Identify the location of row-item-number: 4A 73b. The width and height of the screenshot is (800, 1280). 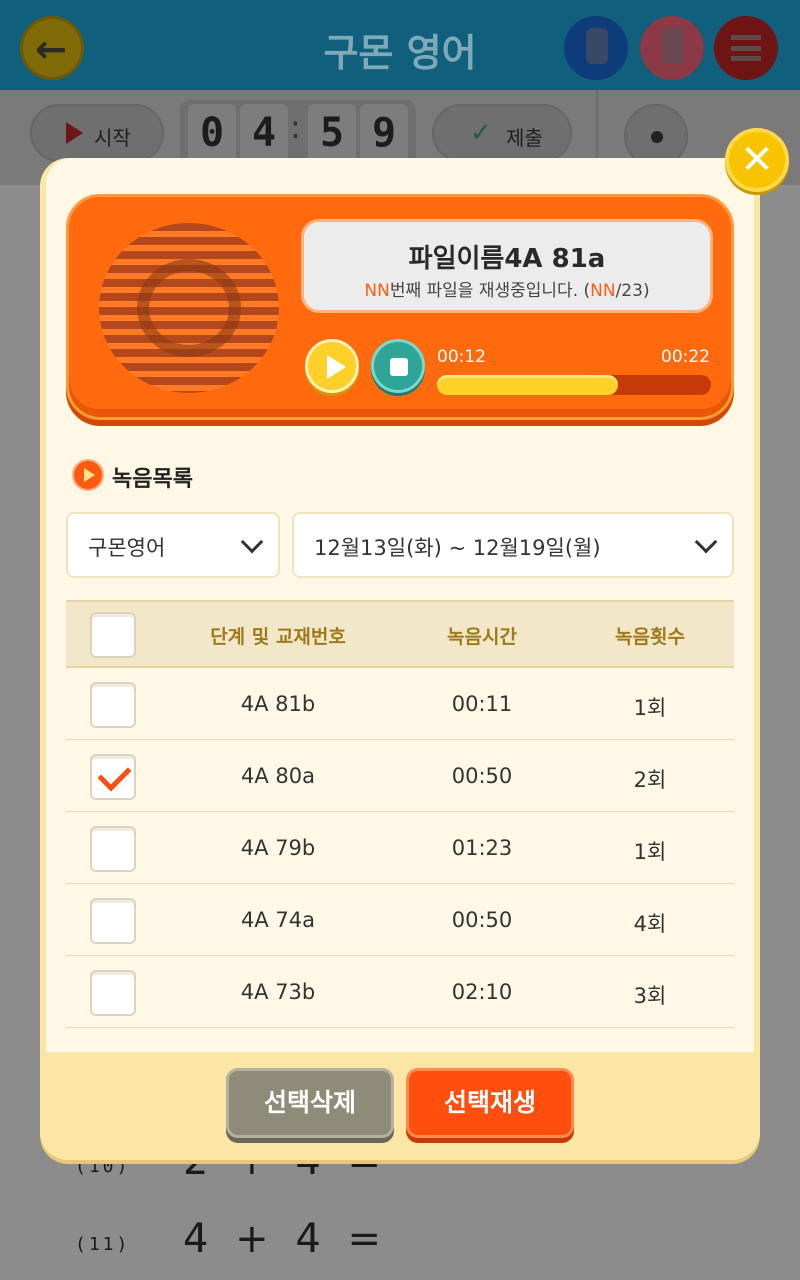
(278, 992).